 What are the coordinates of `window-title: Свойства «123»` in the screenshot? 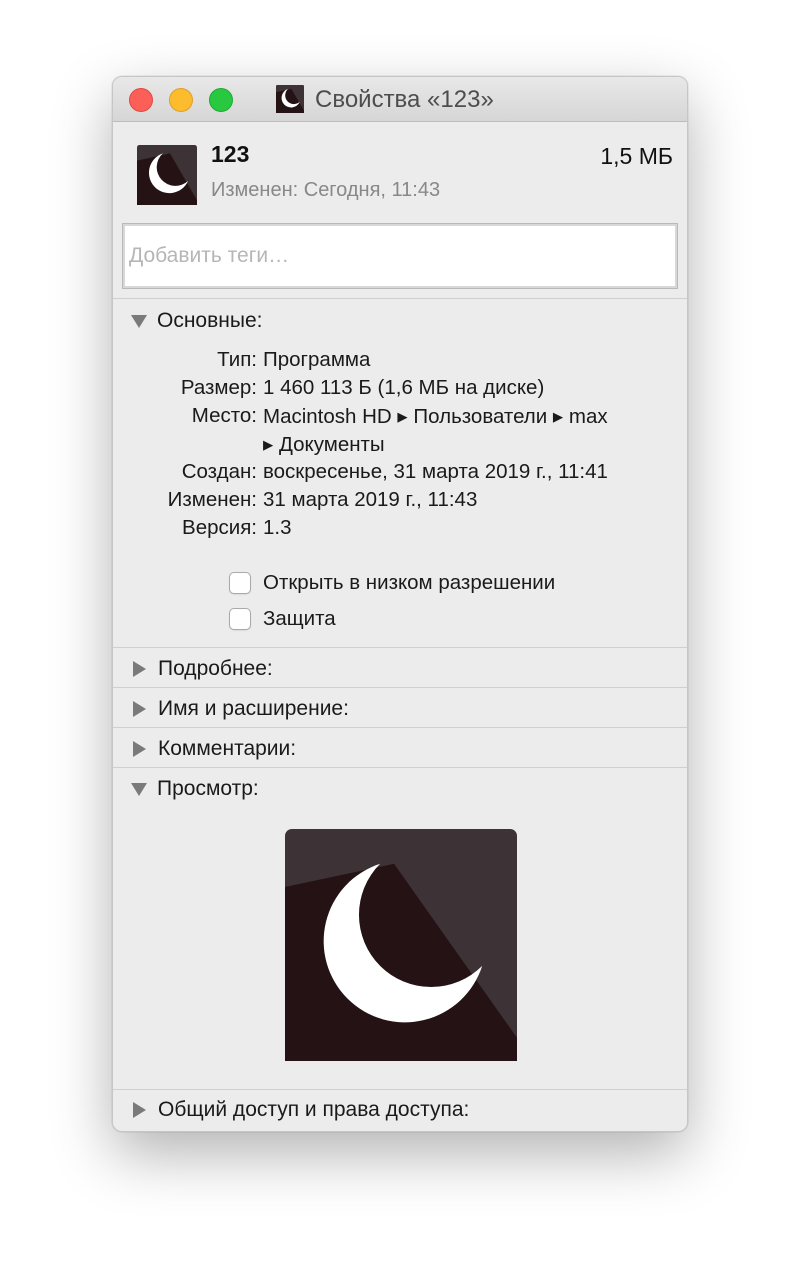 It's located at (404, 99).